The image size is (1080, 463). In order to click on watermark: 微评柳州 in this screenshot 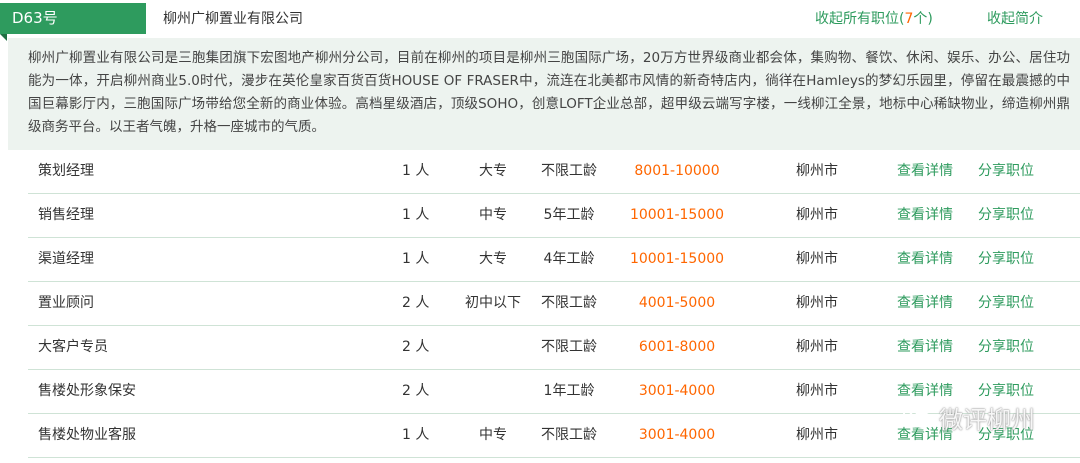, I will do `click(969, 417)`.